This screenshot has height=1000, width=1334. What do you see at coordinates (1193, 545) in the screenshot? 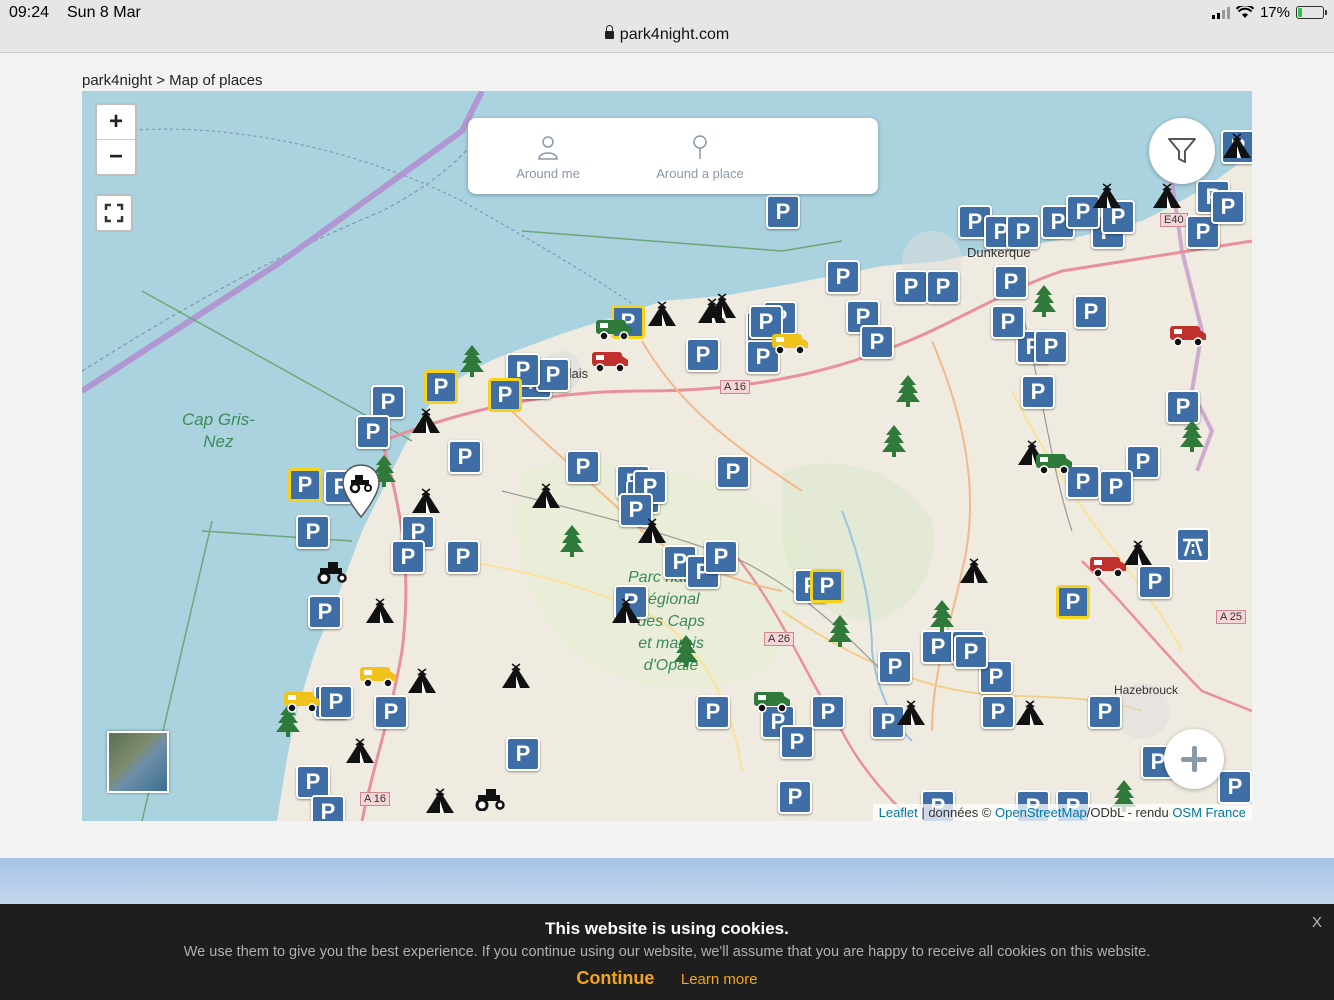
I see `motorway-area-marker` at bounding box center [1193, 545].